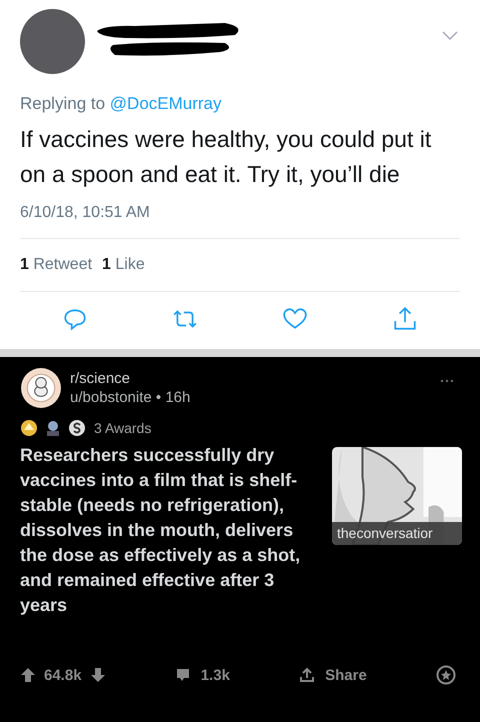 This screenshot has height=722, width=480. Describe the element at coordinates (56, 265) in the screenshot. I see `stat-count: 1 Retweet` at that location.